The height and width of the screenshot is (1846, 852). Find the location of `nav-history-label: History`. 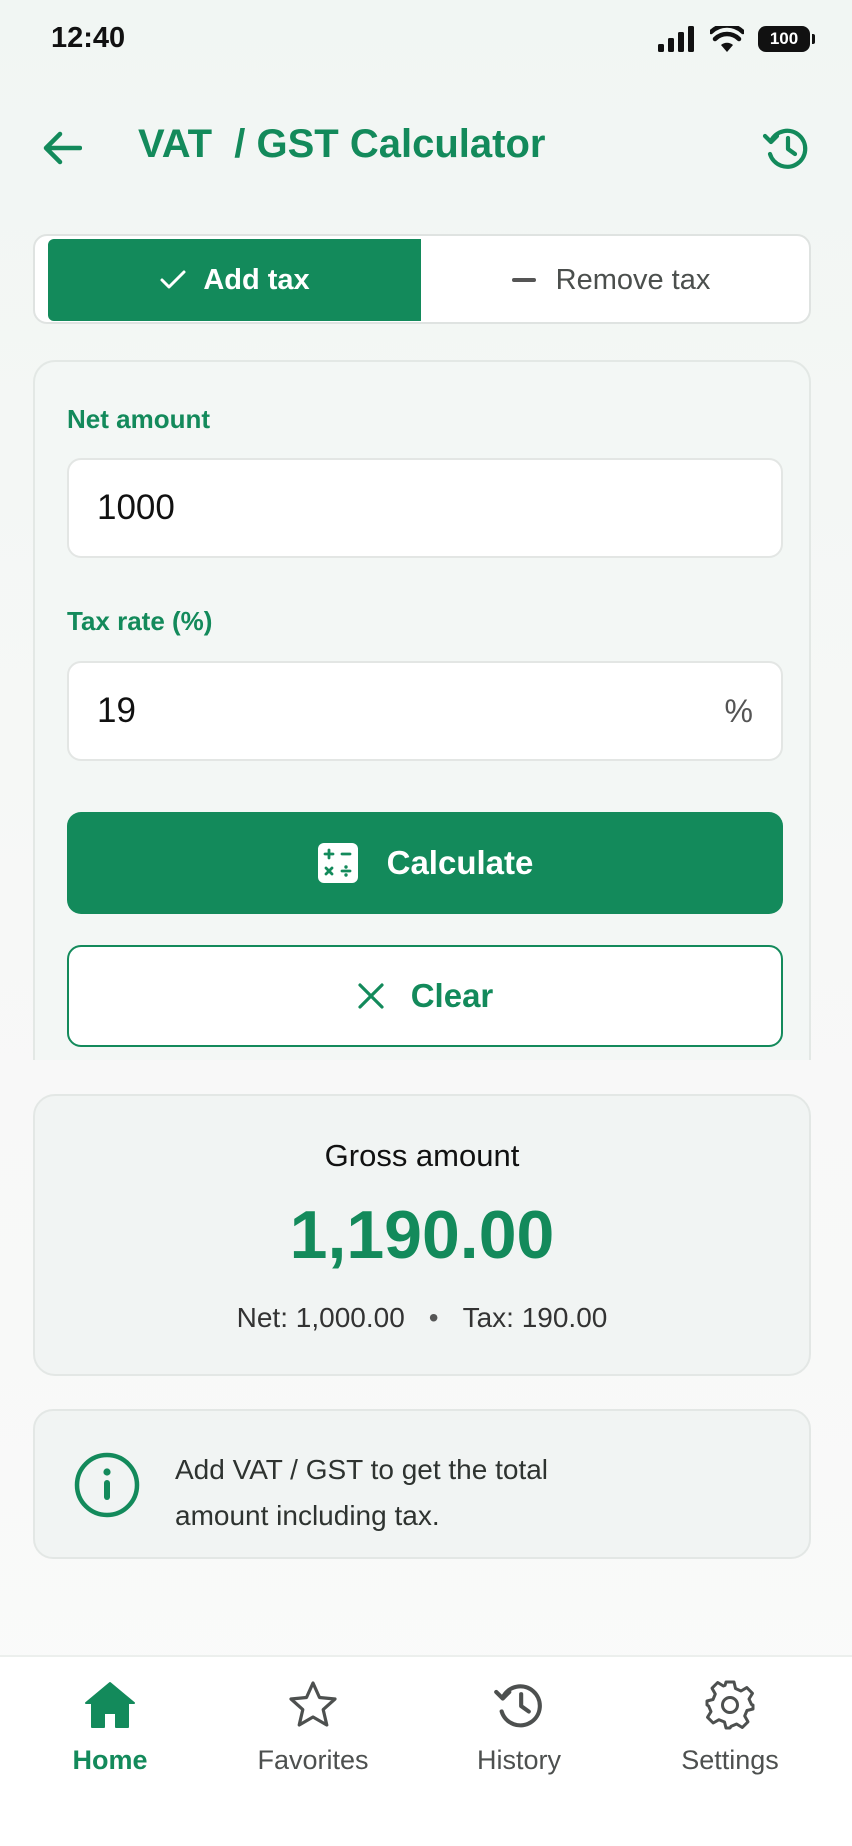

nav-history-label: History is located at coordinates (518, 1760).